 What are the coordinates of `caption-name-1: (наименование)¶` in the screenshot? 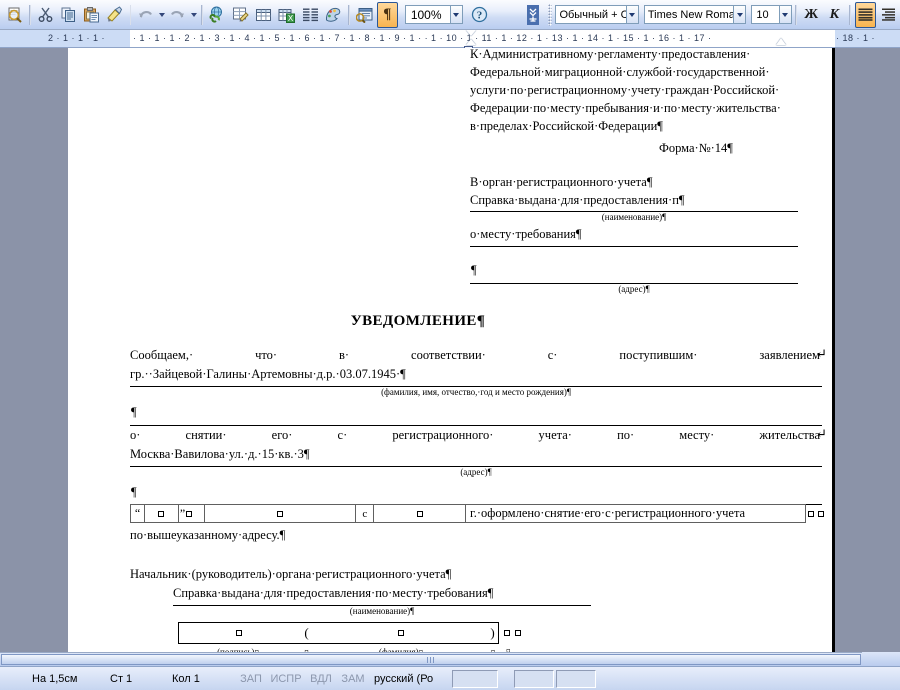 It's located at (634, 217).